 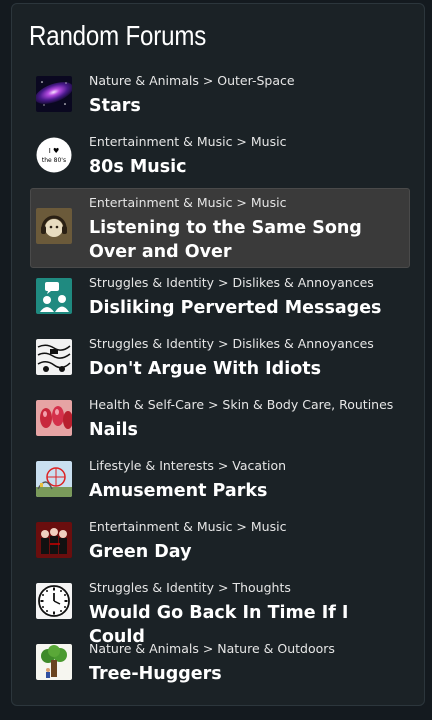 What do you see at coordinates (155, 674) in the screenshot?
I see `forum-name: Tree-Huggers` at bounding box center [155, 674].